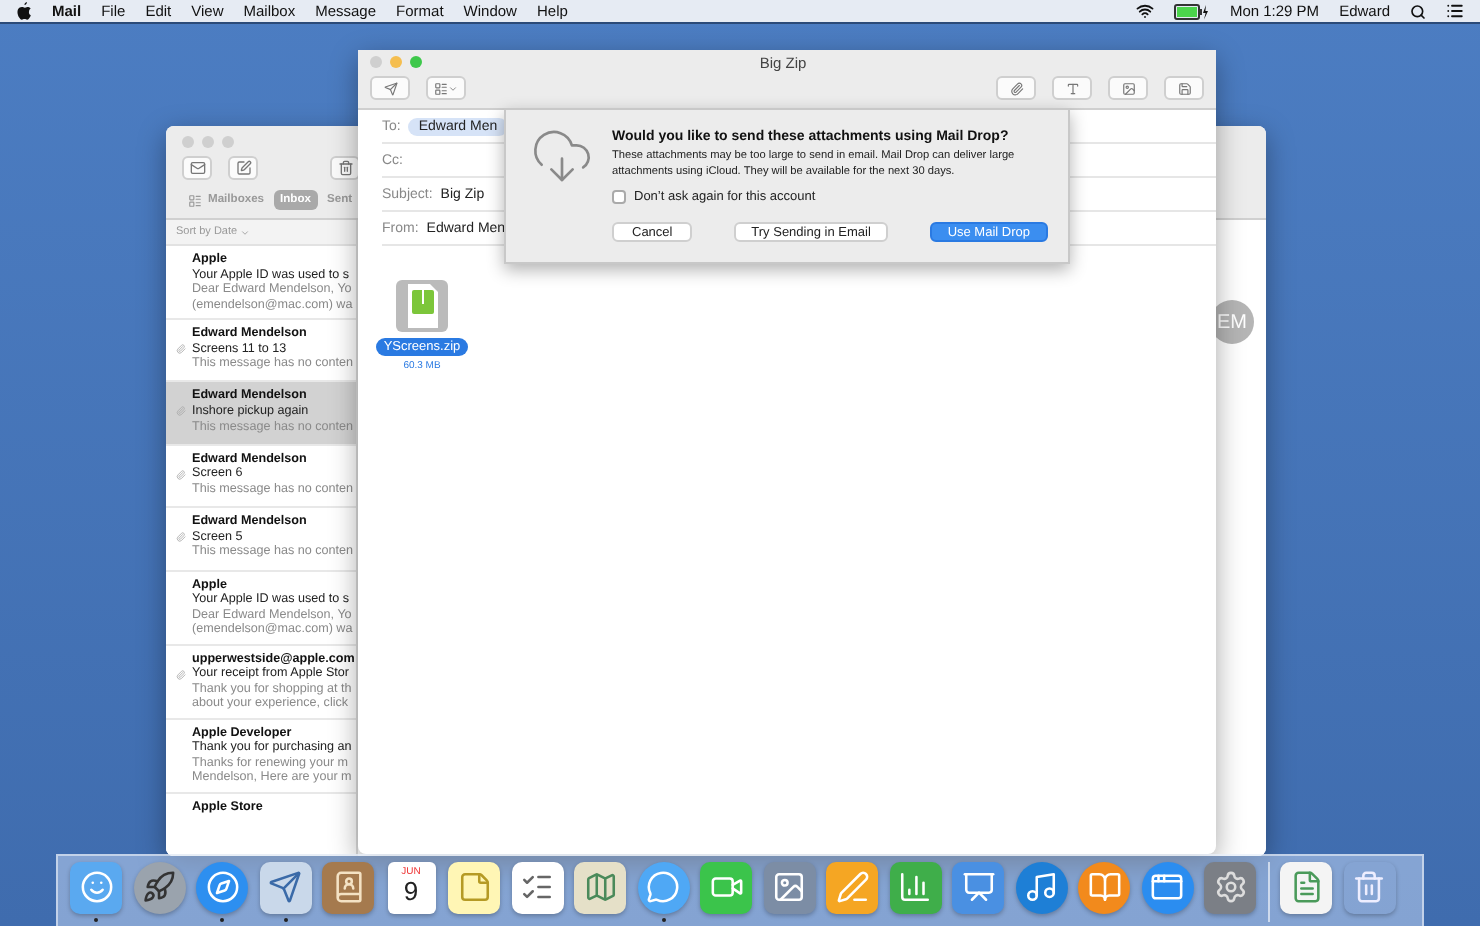 Image resolution: width=1480 pixels, height=926 pixels. I want to click on map-icon, so click(600, 887).